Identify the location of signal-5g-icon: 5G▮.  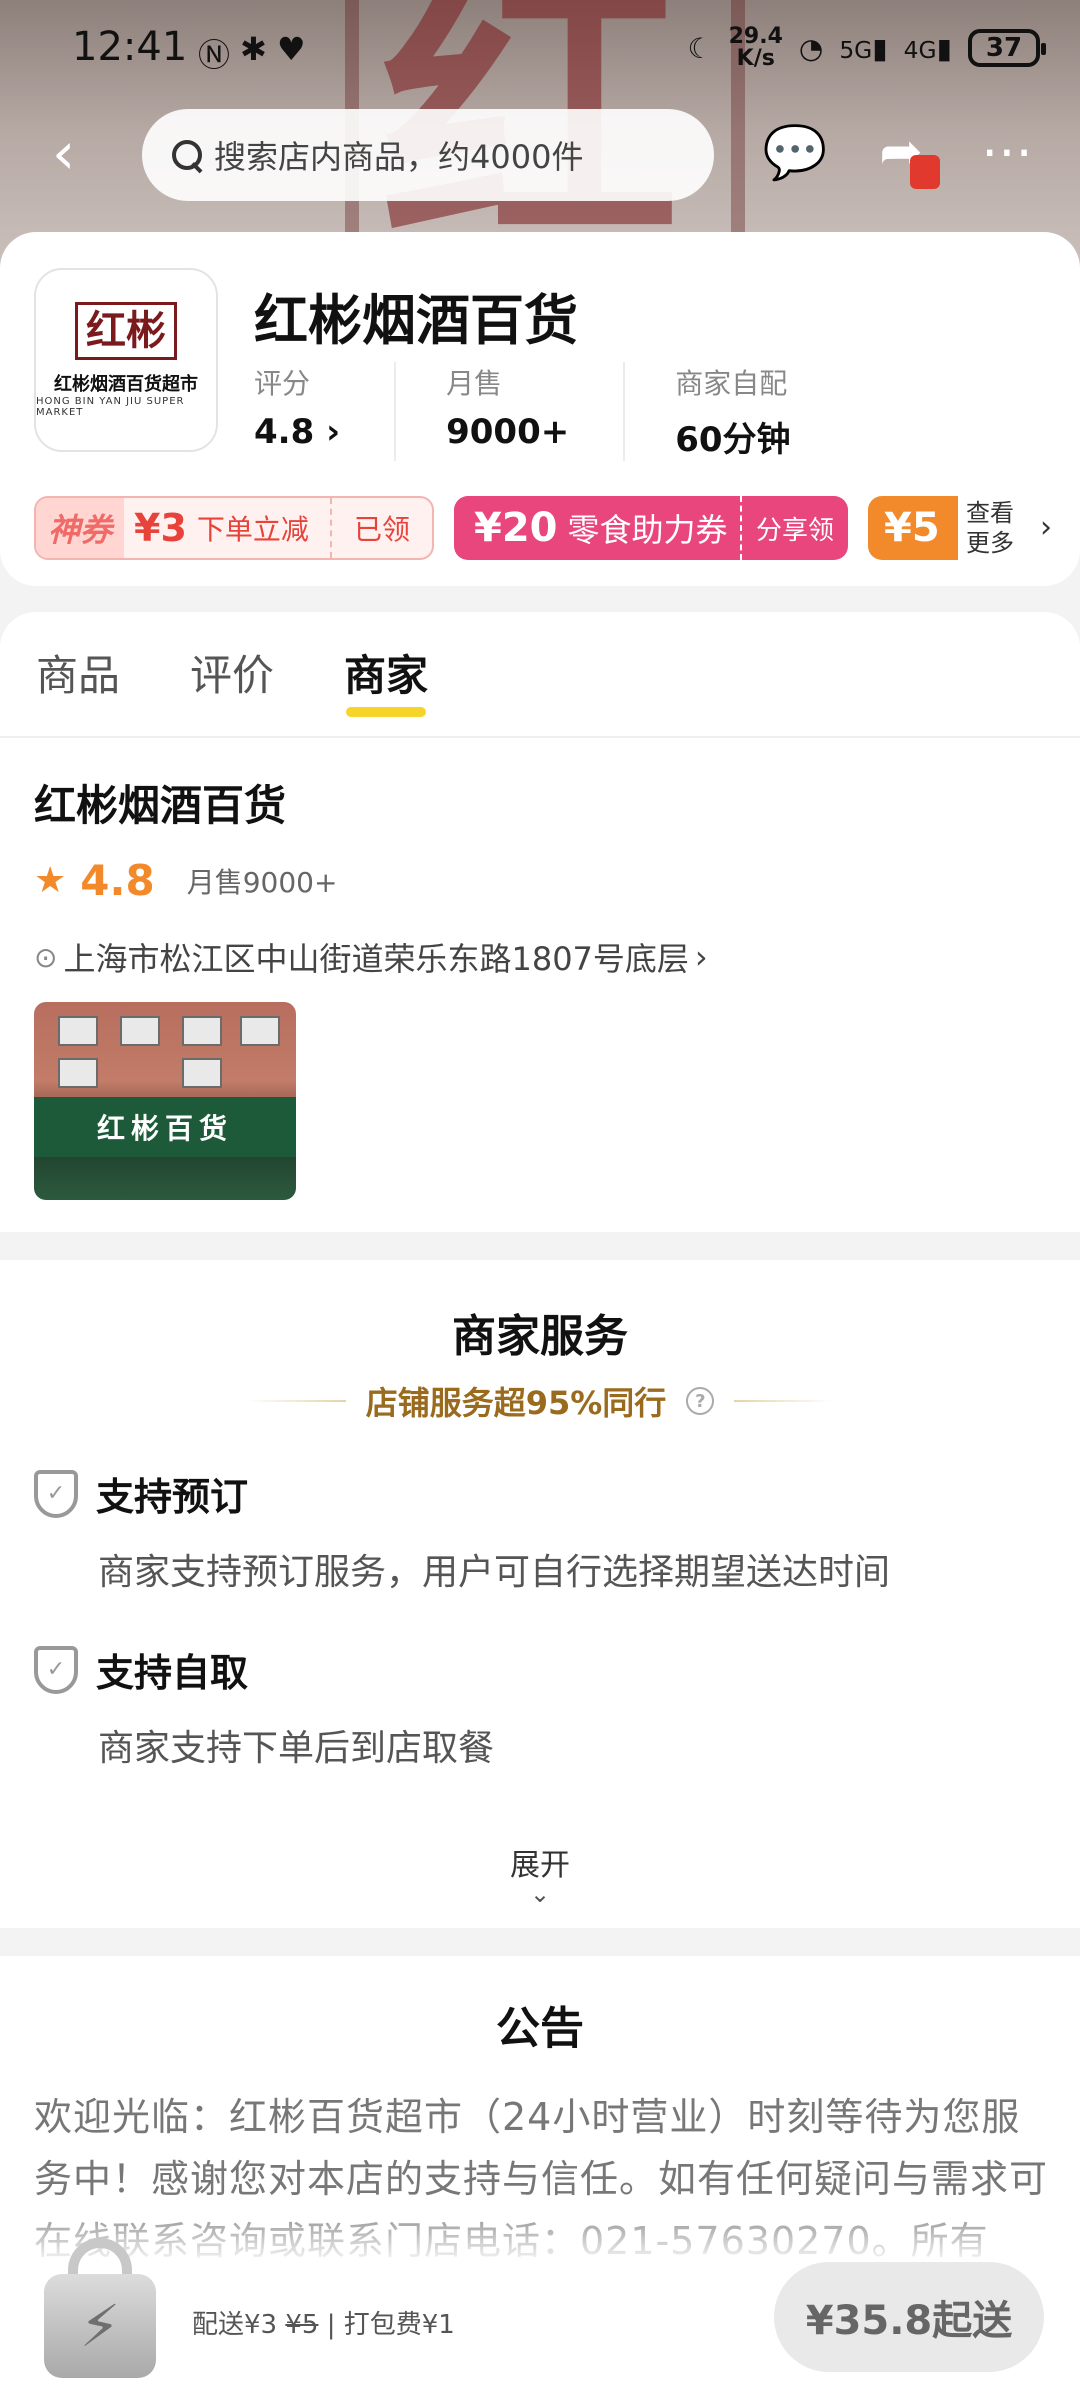
(863, 48).